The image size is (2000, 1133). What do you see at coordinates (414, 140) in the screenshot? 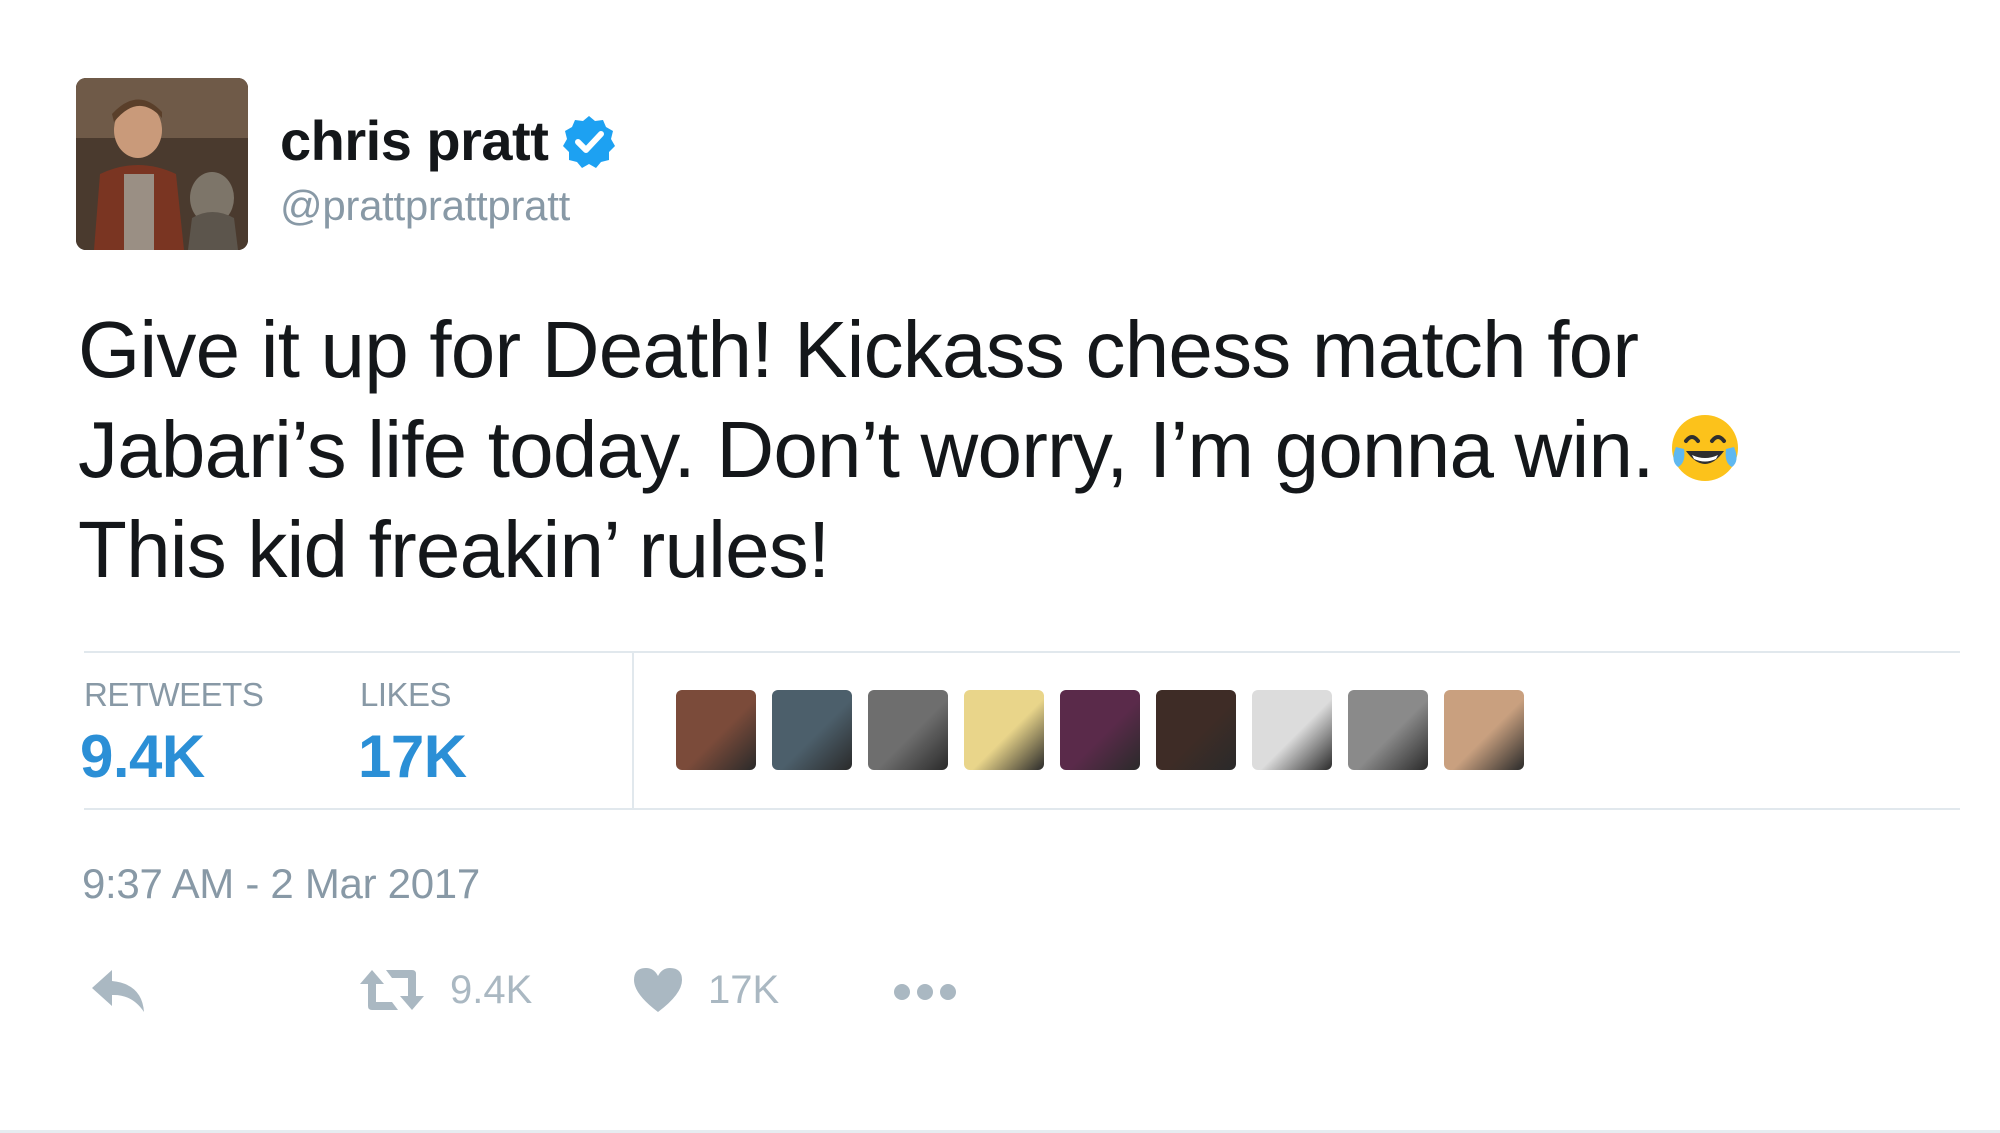
I see `display-name: chris pratt` at bounding box center [414, 140].